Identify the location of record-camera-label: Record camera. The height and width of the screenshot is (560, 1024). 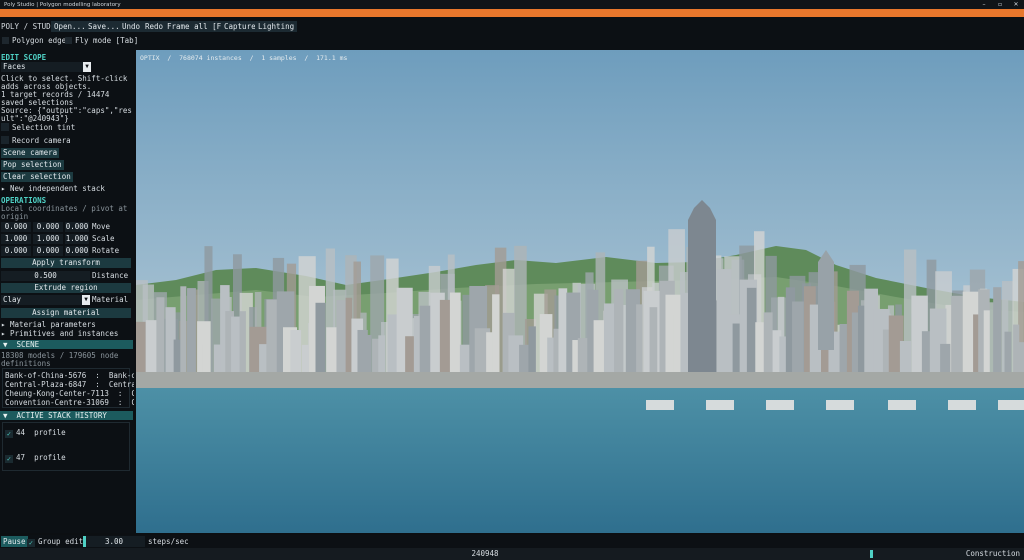
(41, 140).